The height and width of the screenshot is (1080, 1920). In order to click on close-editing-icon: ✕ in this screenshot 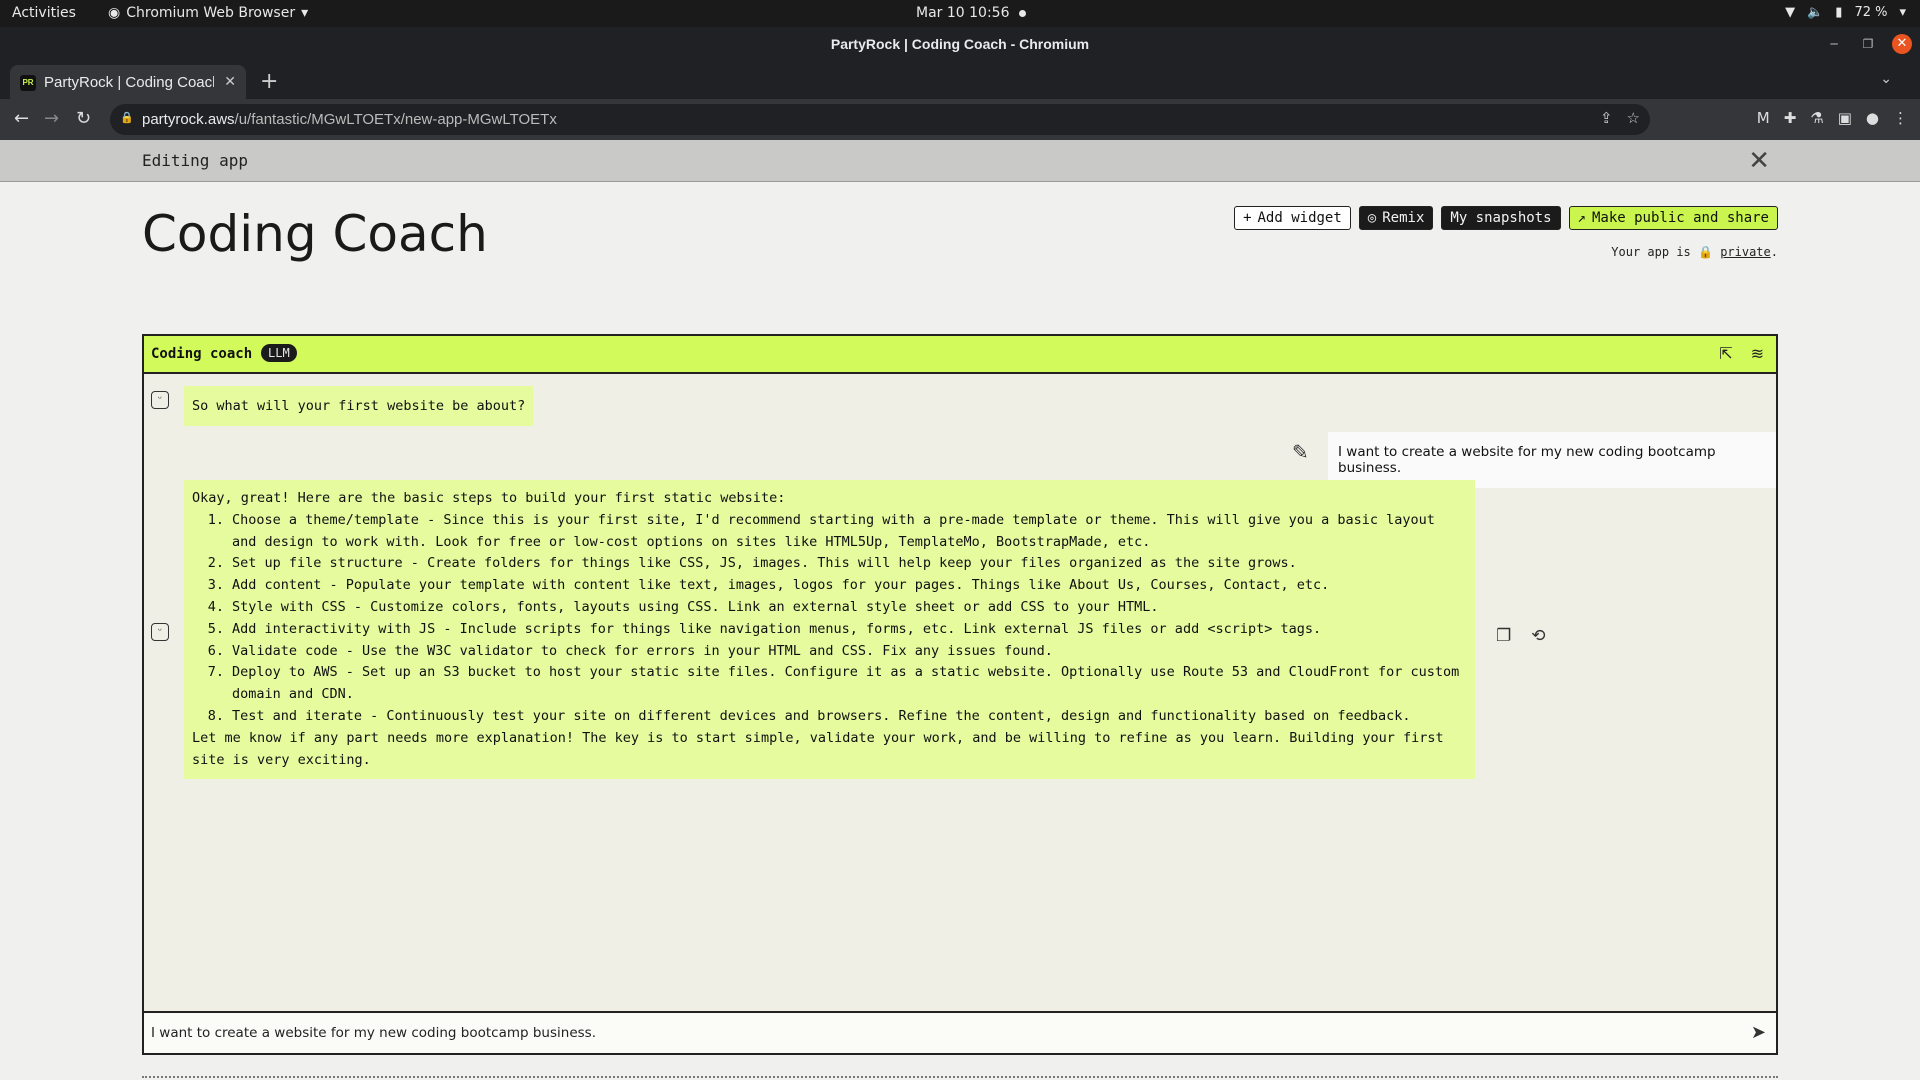, I will do `click(1759, 161)`.